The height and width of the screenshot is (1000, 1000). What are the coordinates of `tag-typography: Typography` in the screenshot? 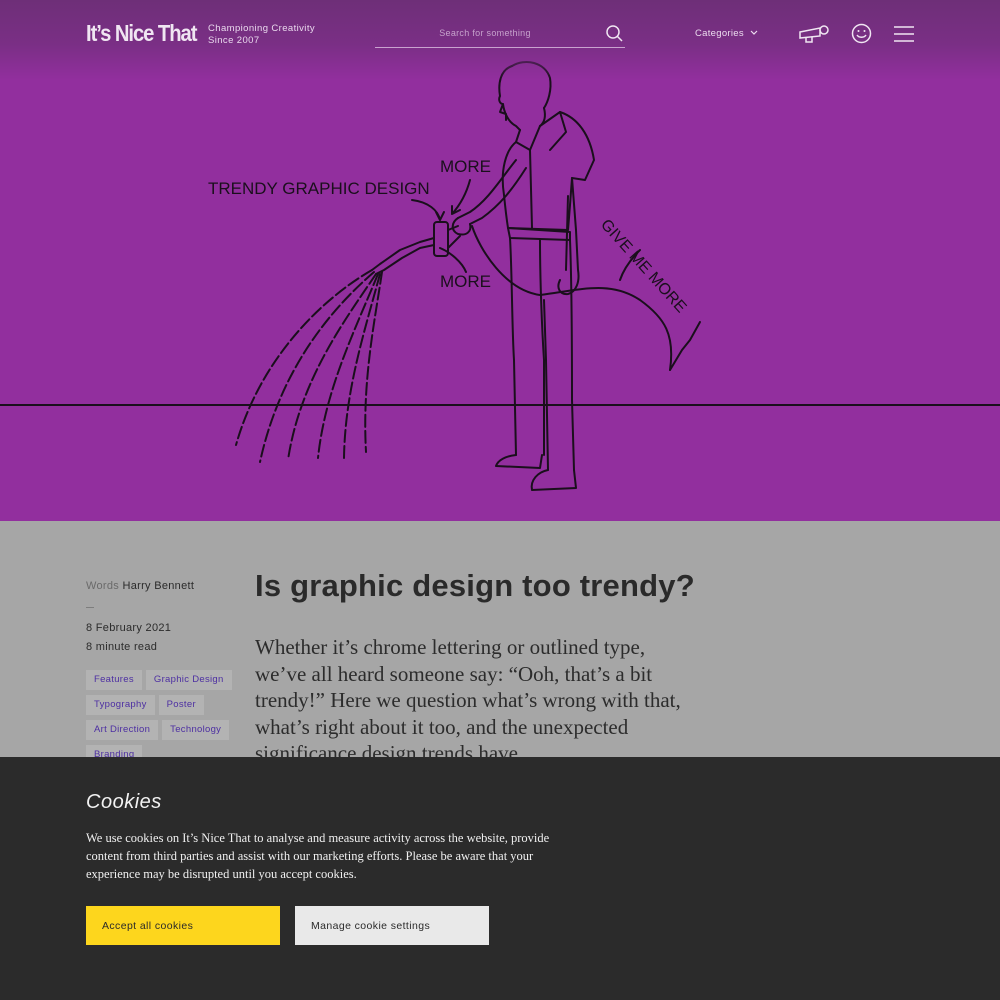 It's located at (120, 705).